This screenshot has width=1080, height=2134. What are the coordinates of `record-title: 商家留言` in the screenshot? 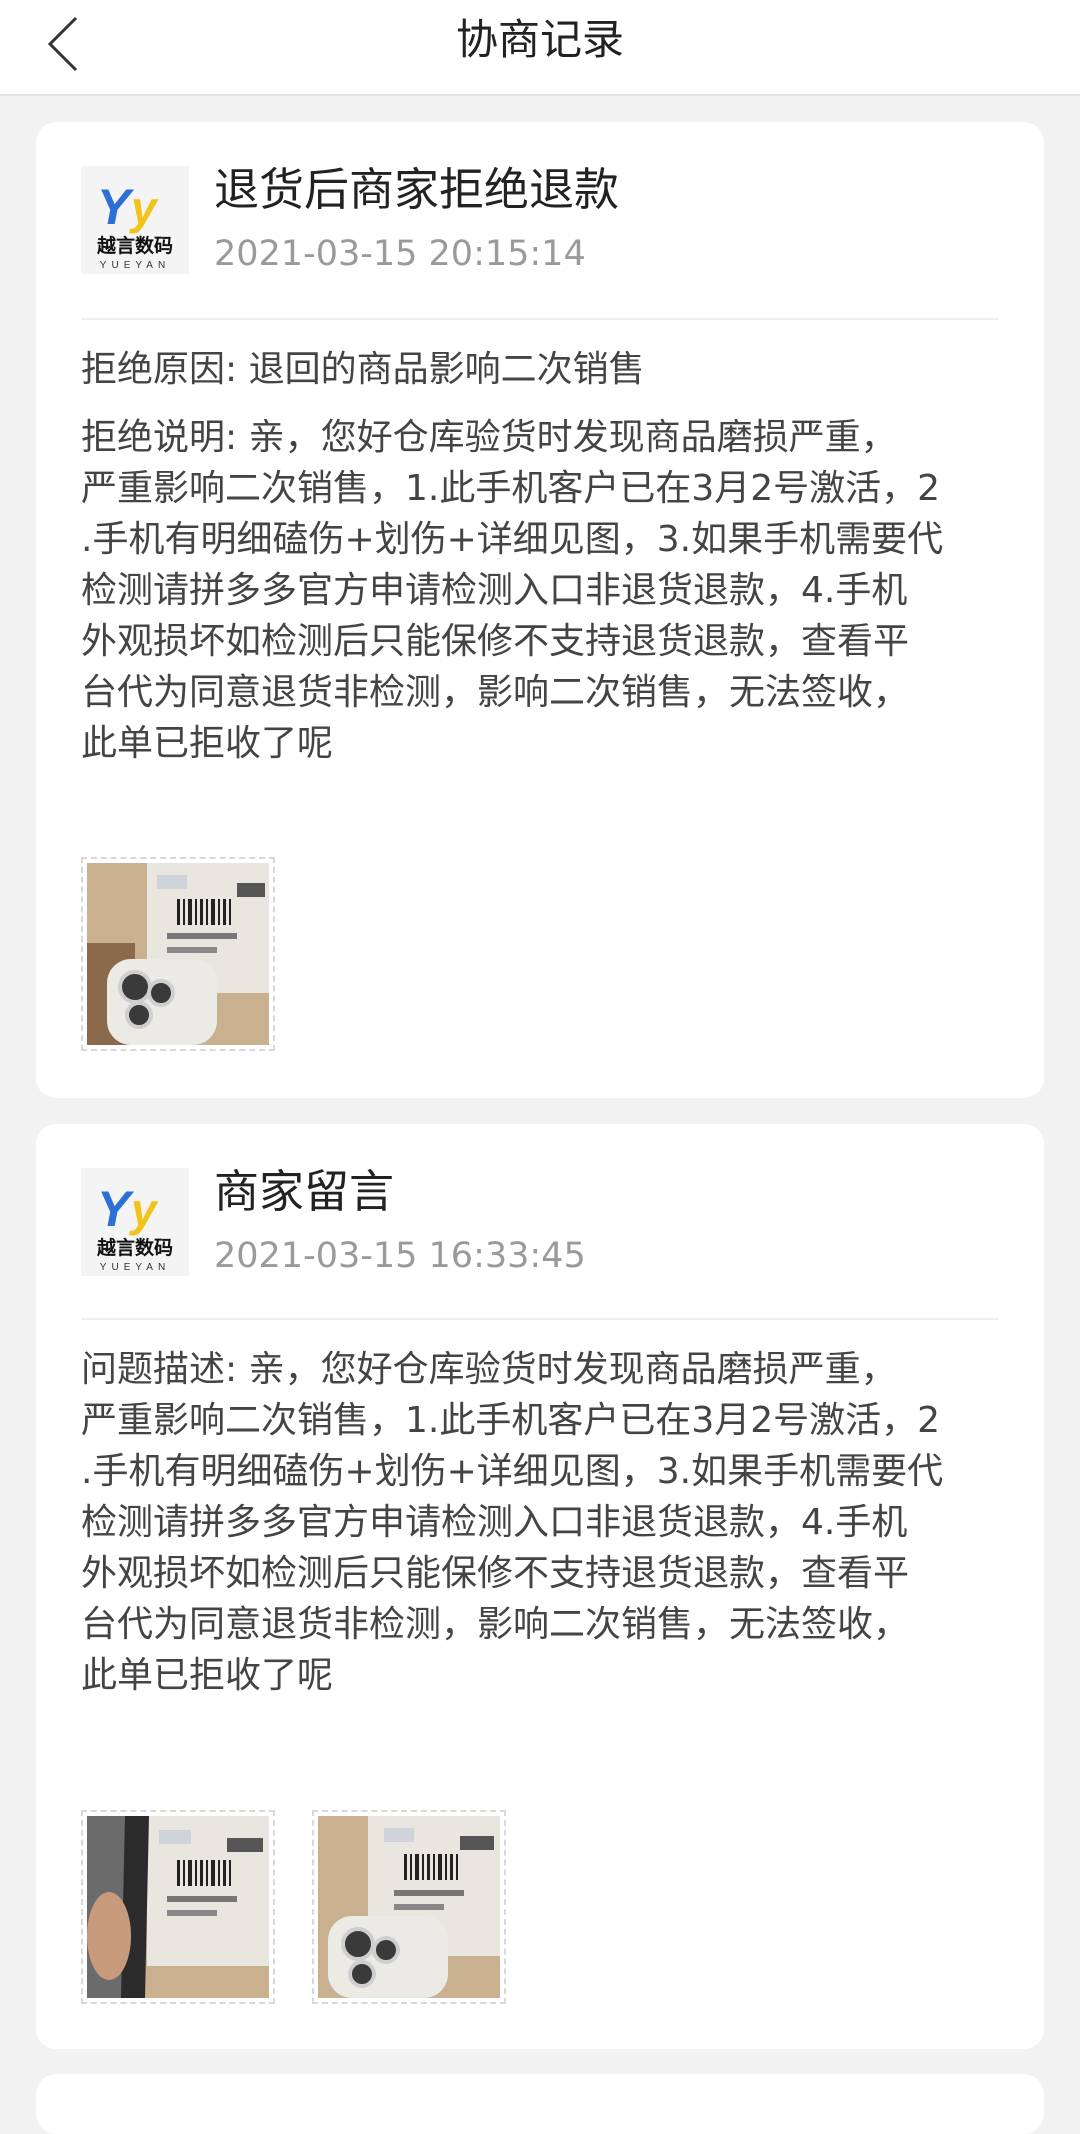 It's located at (304, 1191).